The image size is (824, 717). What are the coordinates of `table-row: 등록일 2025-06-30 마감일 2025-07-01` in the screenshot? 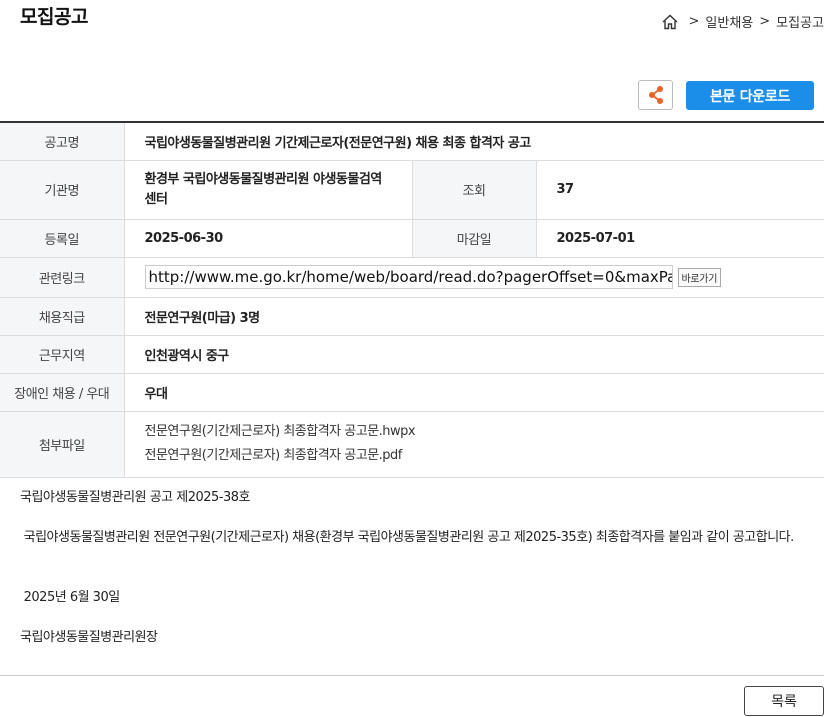 It's located at (412, 238).